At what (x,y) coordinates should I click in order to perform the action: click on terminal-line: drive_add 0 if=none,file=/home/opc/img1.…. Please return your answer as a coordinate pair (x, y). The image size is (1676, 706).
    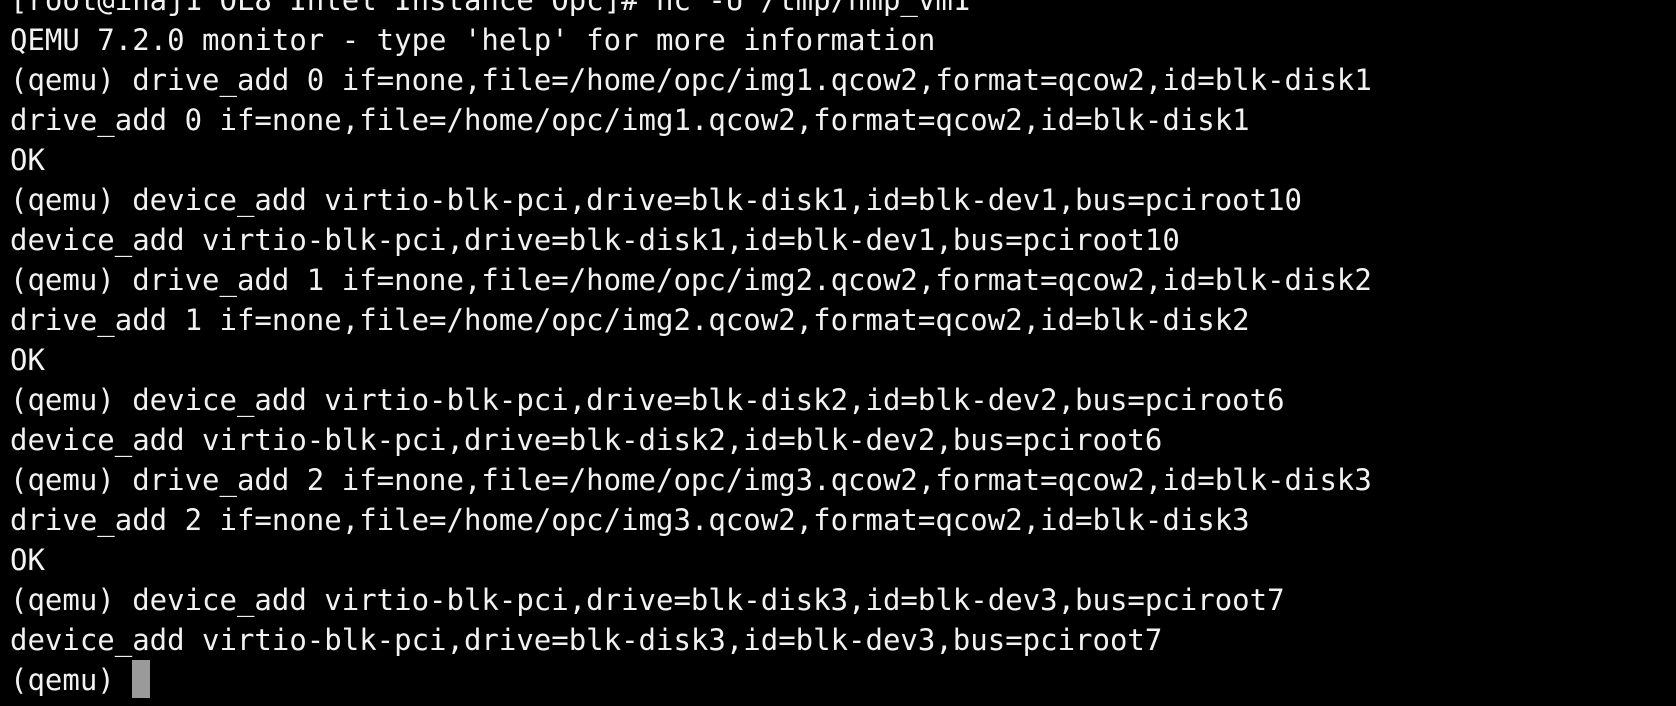
    Looking at the image, I should click on (630, 120).